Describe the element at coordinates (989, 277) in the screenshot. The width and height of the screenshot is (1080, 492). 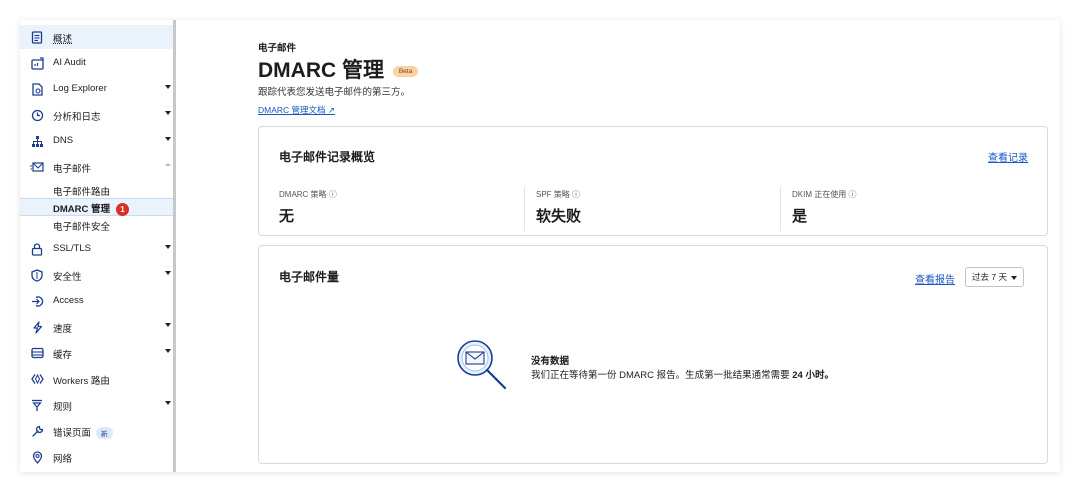
I see `time-range-value: 过去 7 天` at that location.